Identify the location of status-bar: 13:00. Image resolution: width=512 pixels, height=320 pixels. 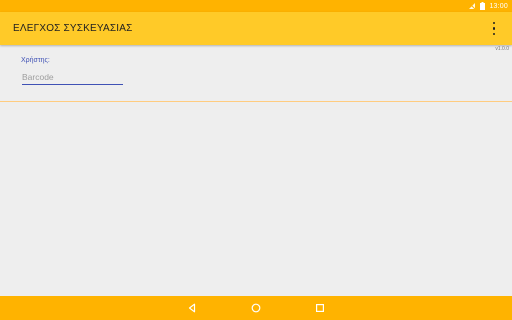
(256, 6).